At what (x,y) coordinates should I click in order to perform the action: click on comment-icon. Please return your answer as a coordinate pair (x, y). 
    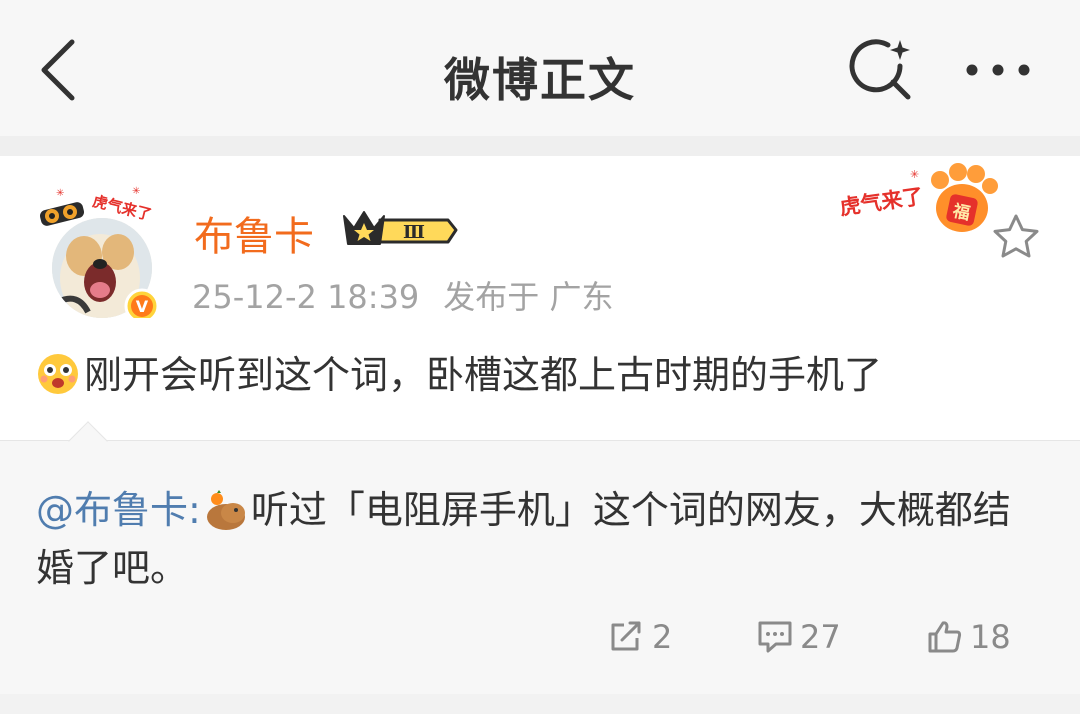
    Looking at the image, I should click on (775, 637).